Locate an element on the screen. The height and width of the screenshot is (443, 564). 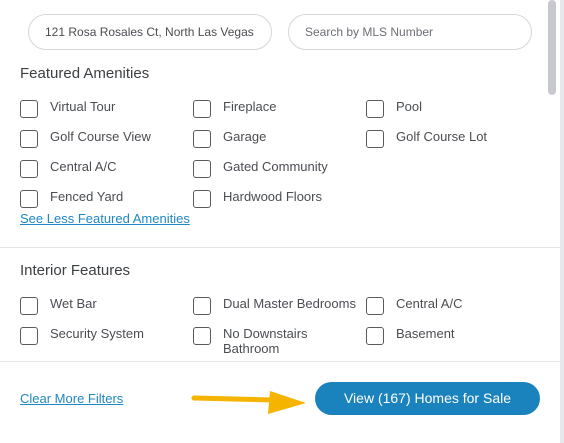
interior-features-title: Interior Features is located at coordinates (75, 270).